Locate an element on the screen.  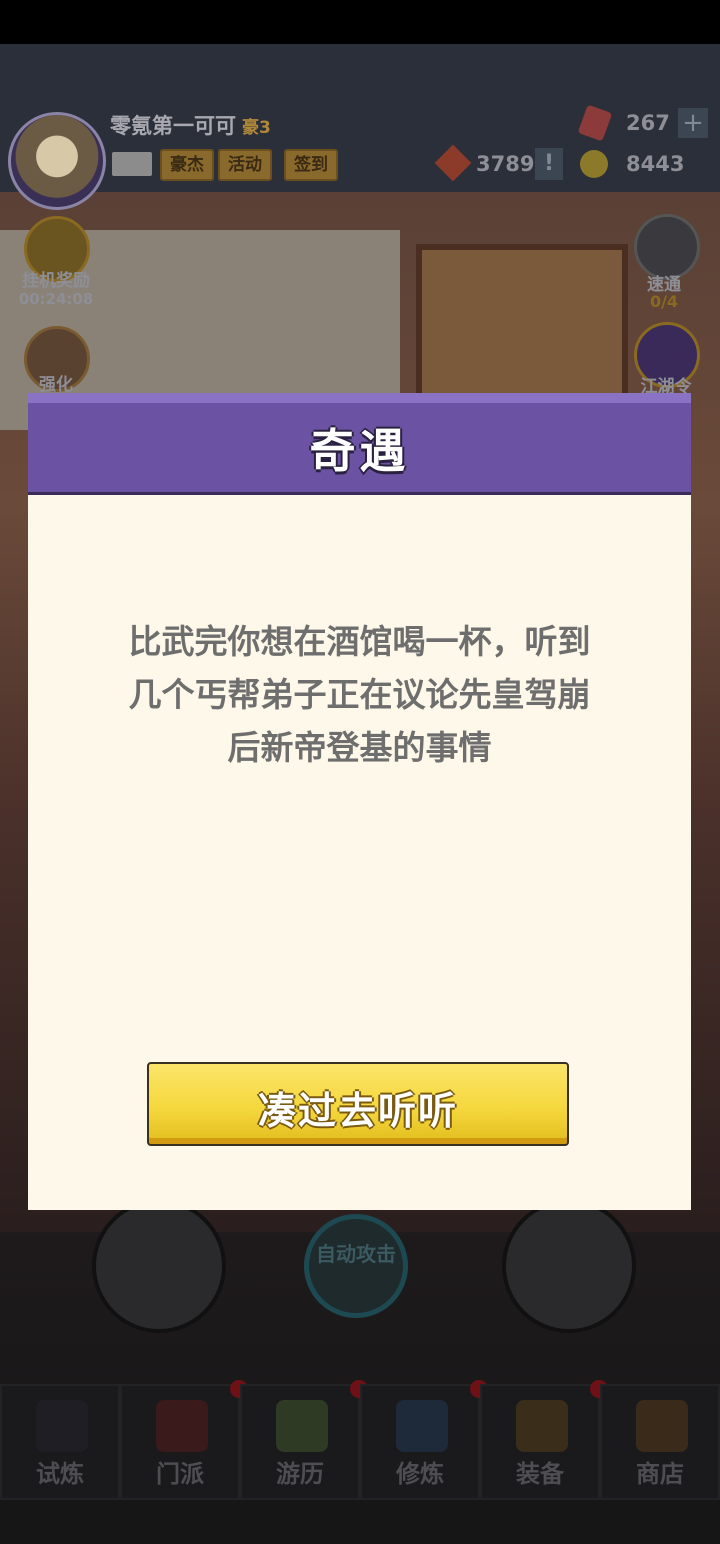
dialog-header: 奇遇 is located at coordinates (359, 444).